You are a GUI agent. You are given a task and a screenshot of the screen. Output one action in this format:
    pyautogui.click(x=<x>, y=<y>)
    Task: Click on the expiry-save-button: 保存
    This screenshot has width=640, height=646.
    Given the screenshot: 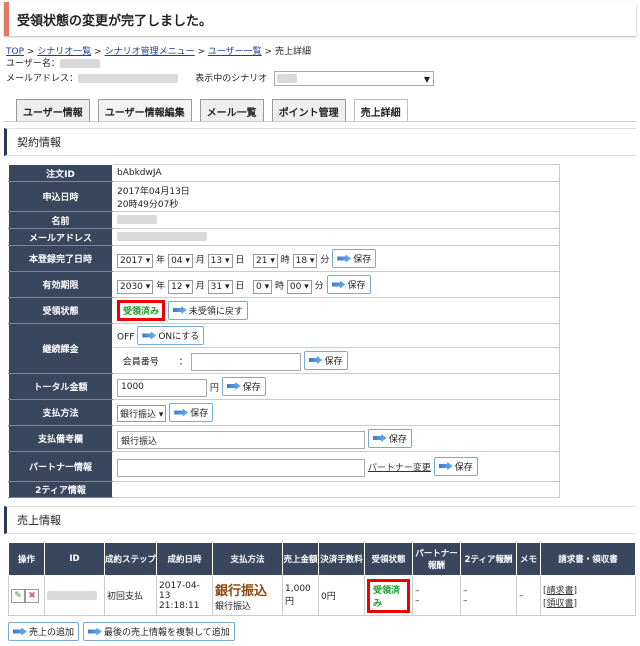 What is the action you would take?
    pyautogui.click(x=348, y=284)
    